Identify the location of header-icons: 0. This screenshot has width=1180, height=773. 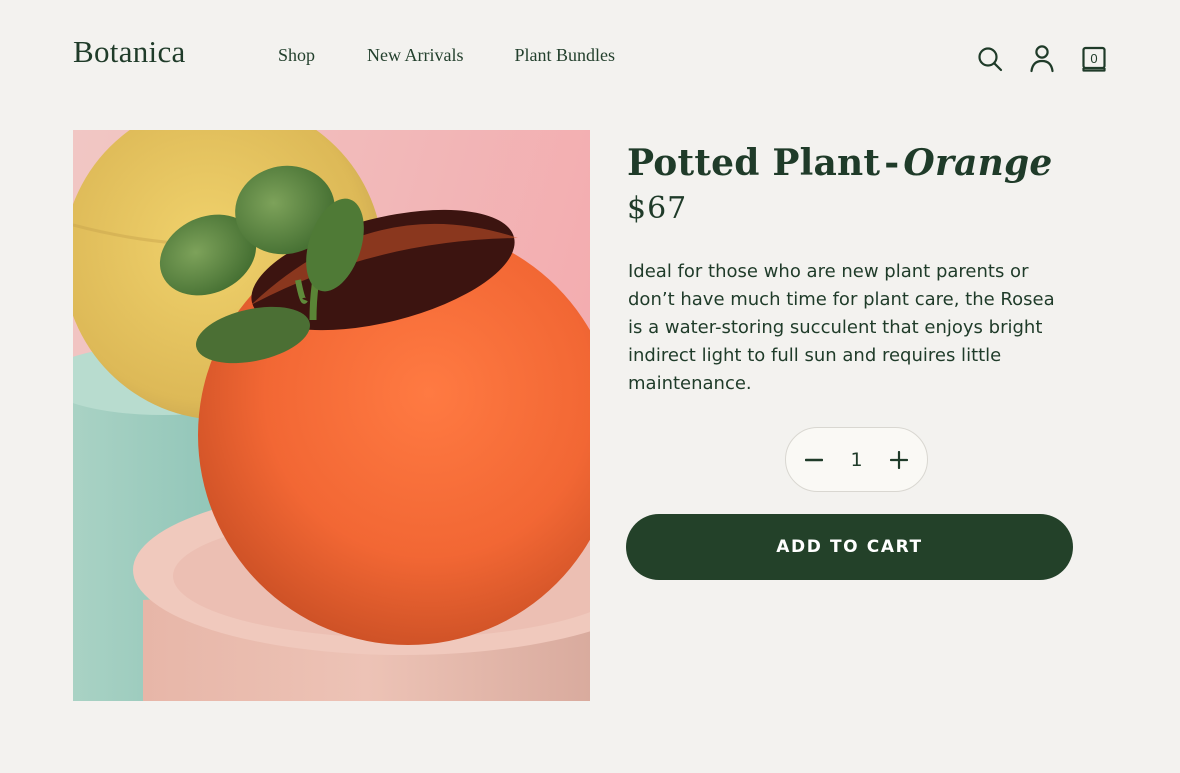
(1042, 59).